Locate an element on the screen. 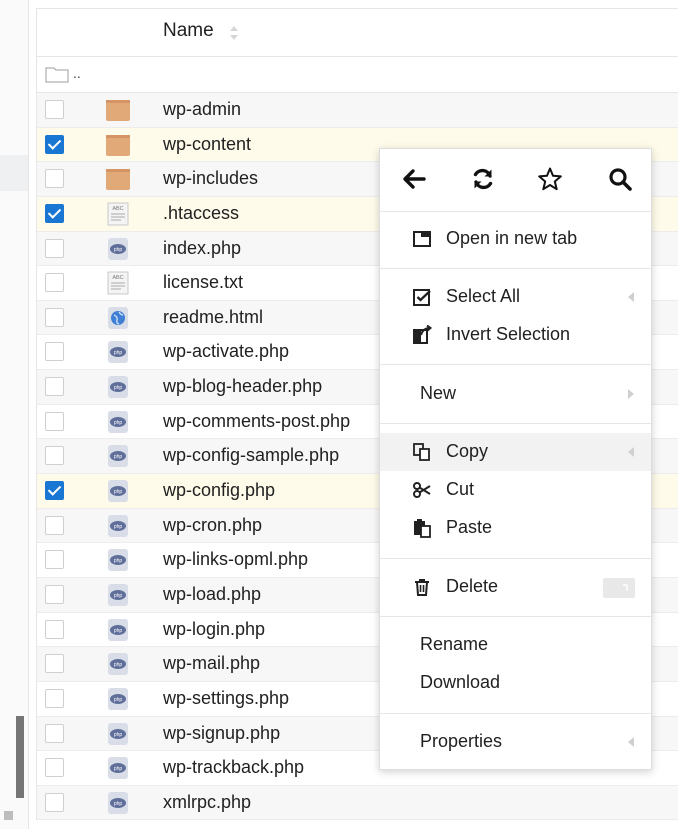 Image resolution: width=678 pixels, height=829 pixels. file-name: wp-includes is located at coordinates (210, 178).